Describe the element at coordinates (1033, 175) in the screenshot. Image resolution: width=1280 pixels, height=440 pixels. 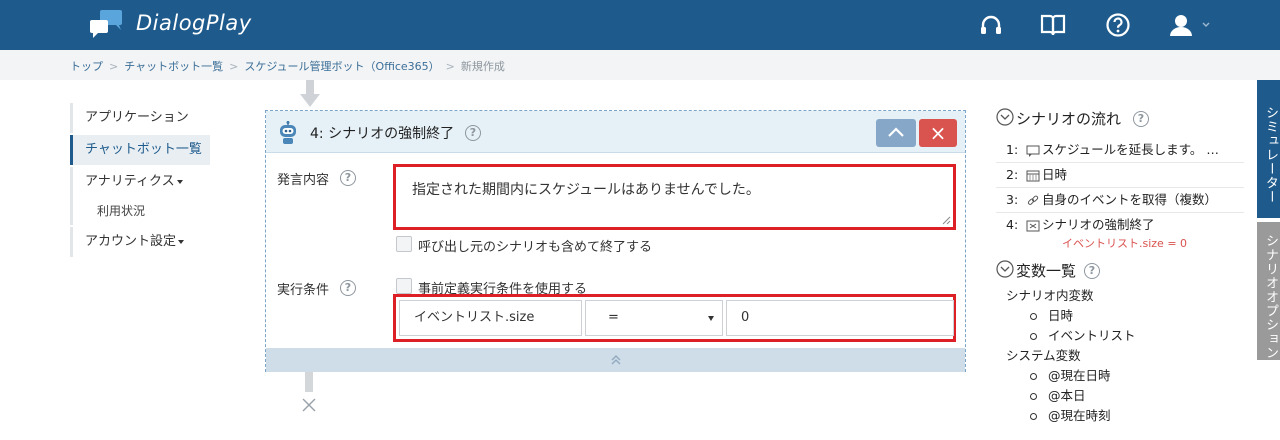
I see `calendar-icon` at that location.